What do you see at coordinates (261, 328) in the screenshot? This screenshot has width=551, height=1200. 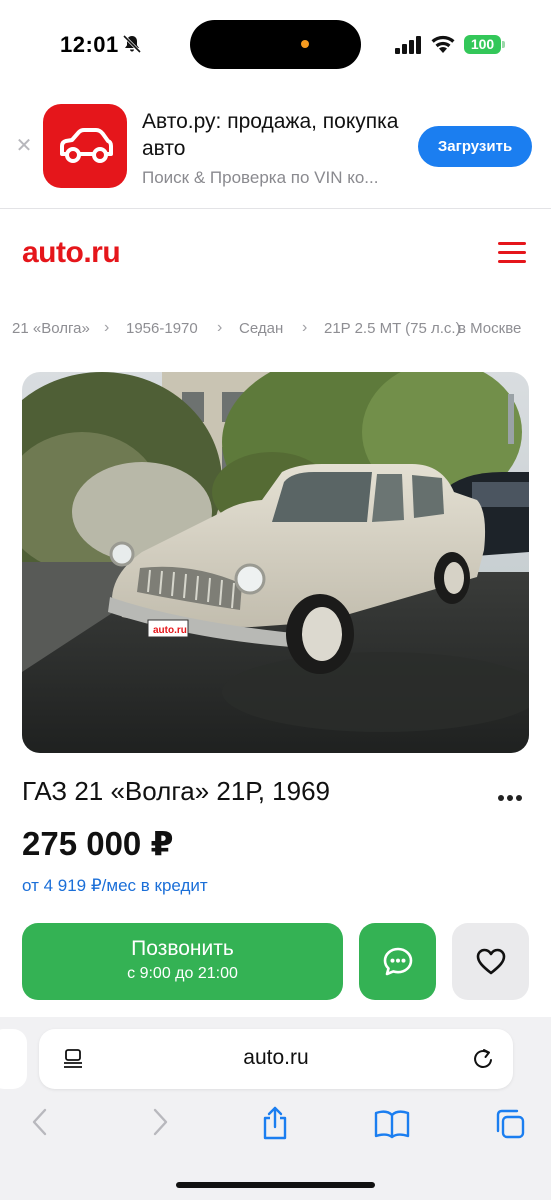 I see `breadcrumb-body-type: Седан` at bounding box center [261, 328].